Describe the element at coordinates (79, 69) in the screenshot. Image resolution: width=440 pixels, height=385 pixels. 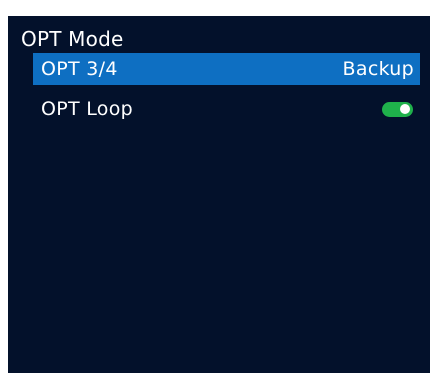
I see `menu-item-label: OPT 3/4` at that location.